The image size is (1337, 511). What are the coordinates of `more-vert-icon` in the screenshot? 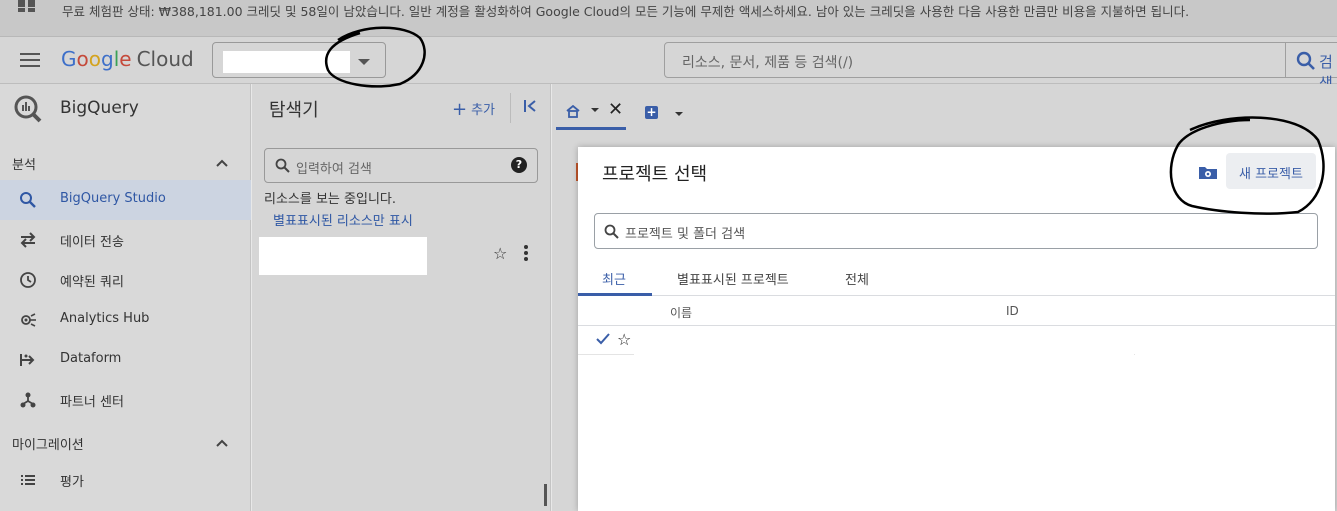 It's located at (526, 254).